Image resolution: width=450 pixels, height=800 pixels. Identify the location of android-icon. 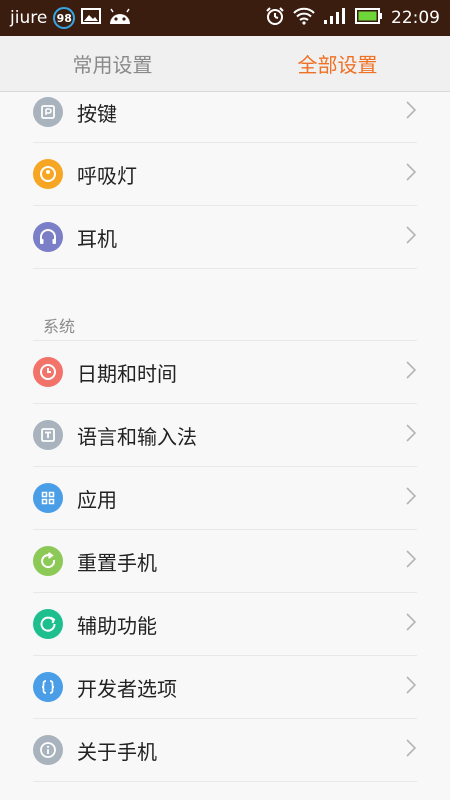
(120, 18).